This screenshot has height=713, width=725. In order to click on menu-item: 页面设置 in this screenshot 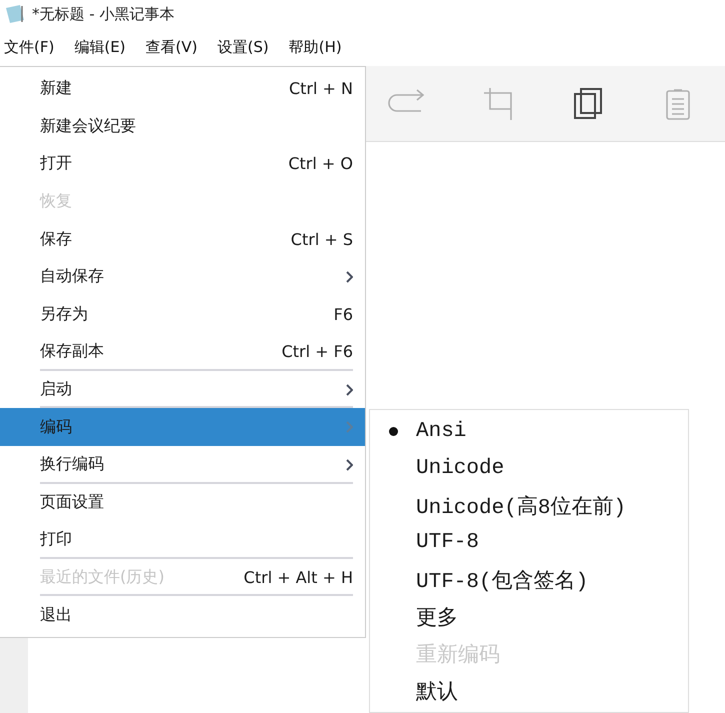, I will do `click(182, 503)`.